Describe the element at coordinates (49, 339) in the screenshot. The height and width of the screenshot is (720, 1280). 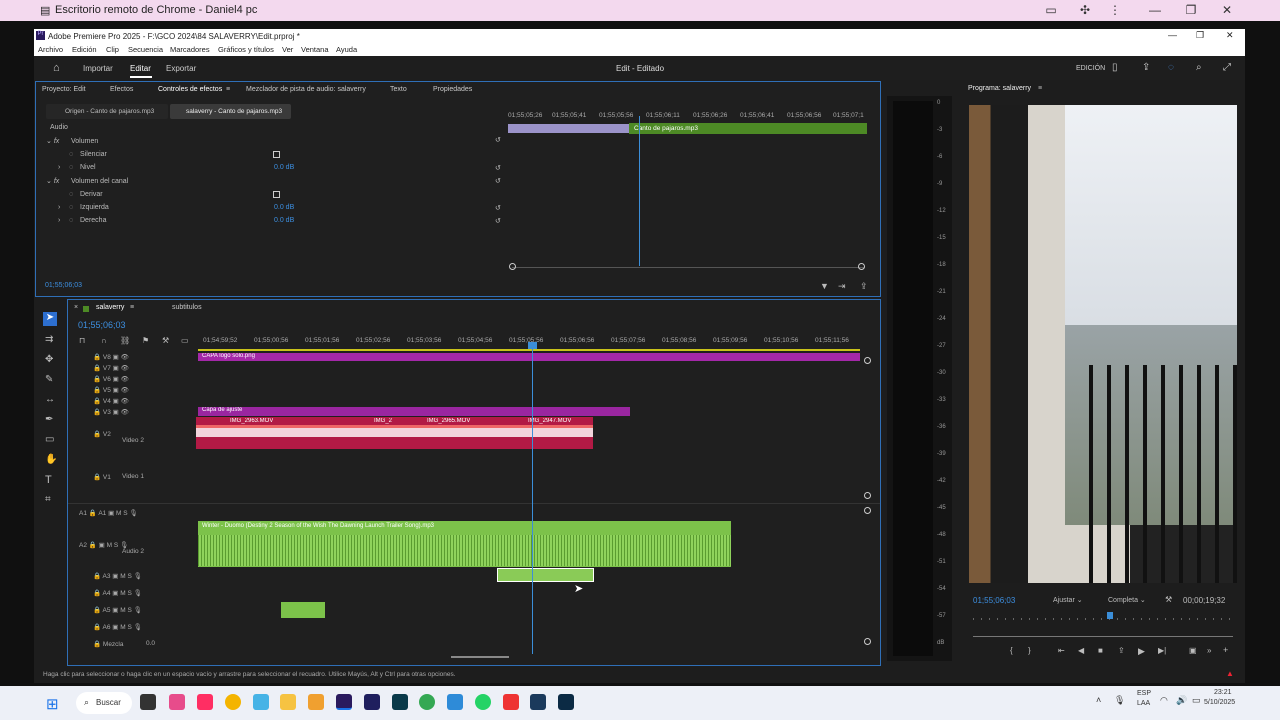
I see `track-select-icon: ⇉` at that location.